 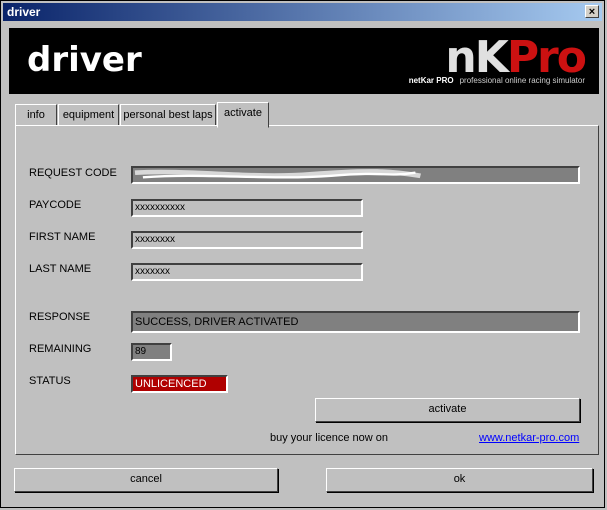 I want to click on paycode-label: PAYCODE, so click(x=55, y=205).